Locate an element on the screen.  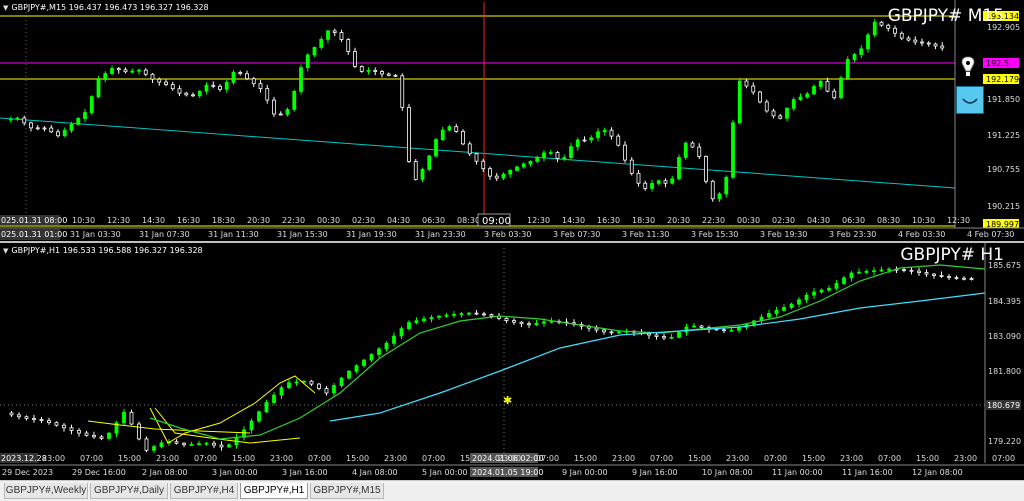
m15-date-label: 31 Jan 19:30 is located at coordinates (371, 234).